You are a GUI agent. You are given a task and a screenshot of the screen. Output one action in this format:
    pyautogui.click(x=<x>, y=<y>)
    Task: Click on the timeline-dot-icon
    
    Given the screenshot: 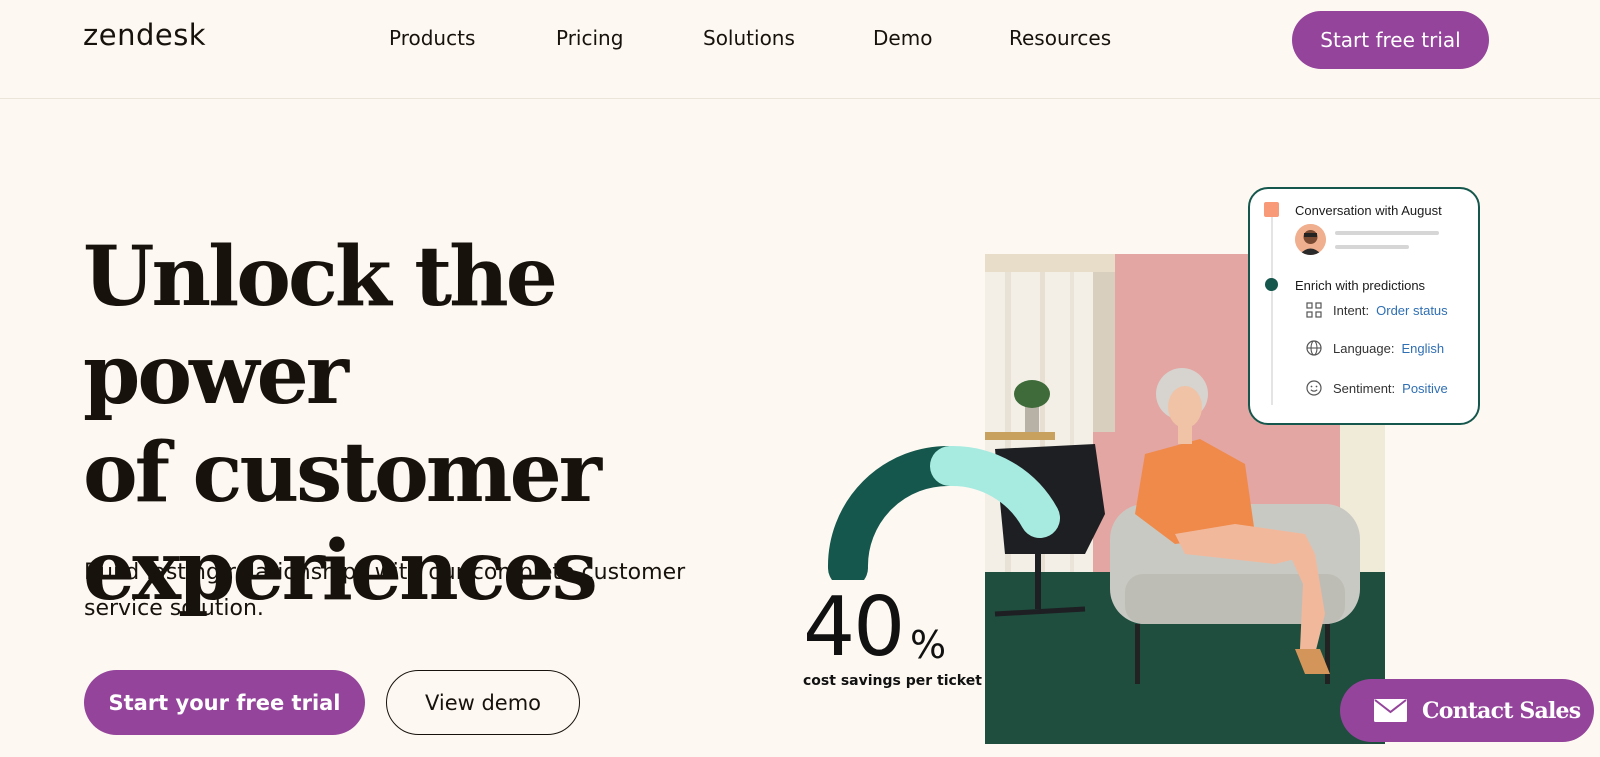 What is the action you would take?
    pyautogui.click(x=1271, y=284)
    